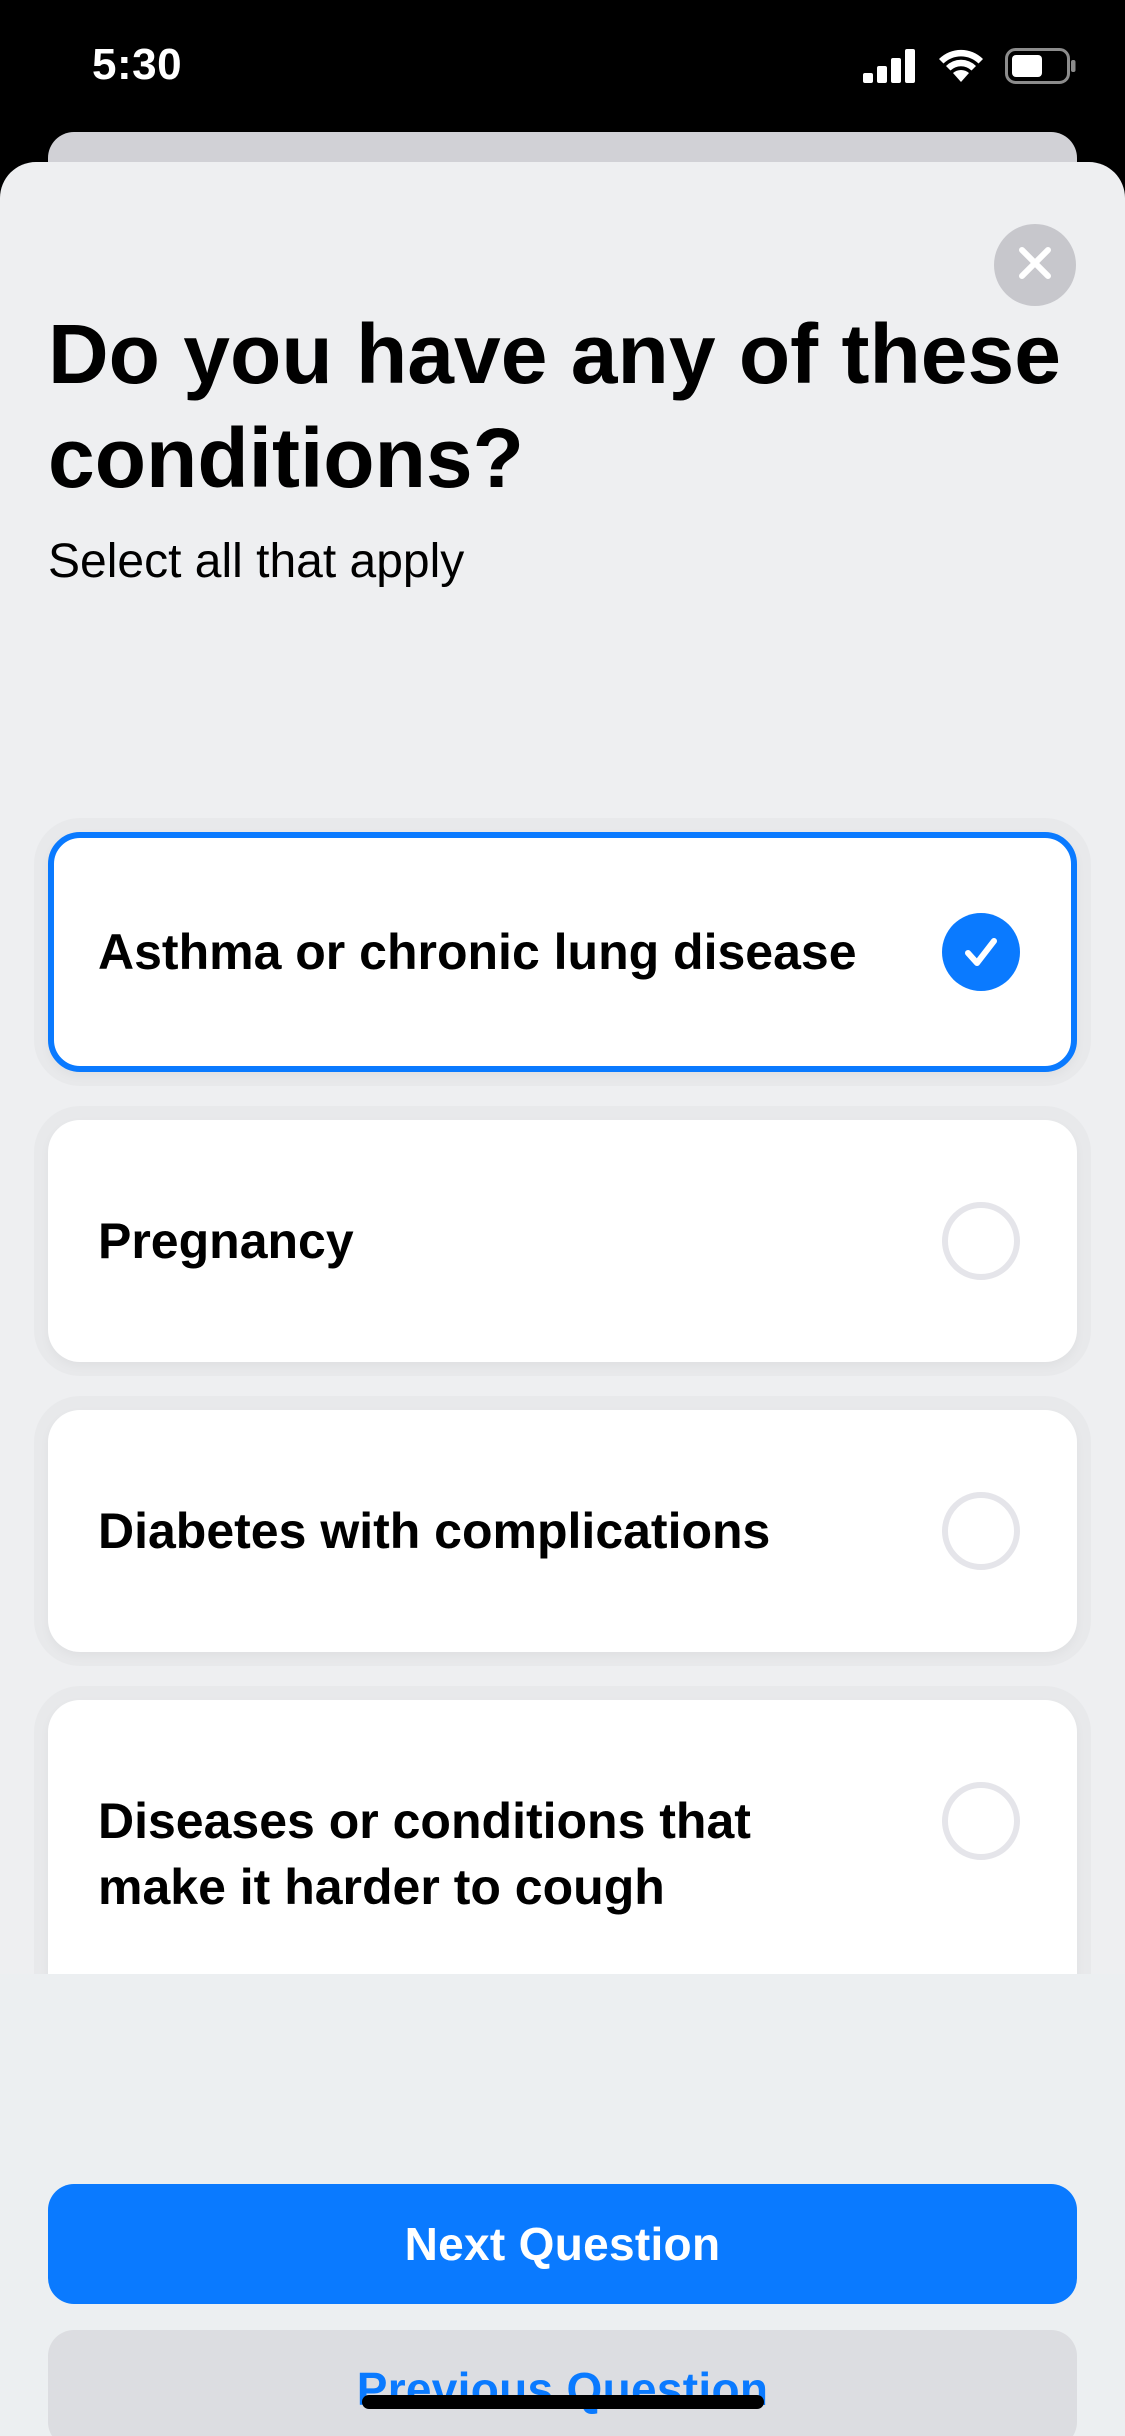  I want to click on question-subtitle: Select all that apply, so click(256, 561).